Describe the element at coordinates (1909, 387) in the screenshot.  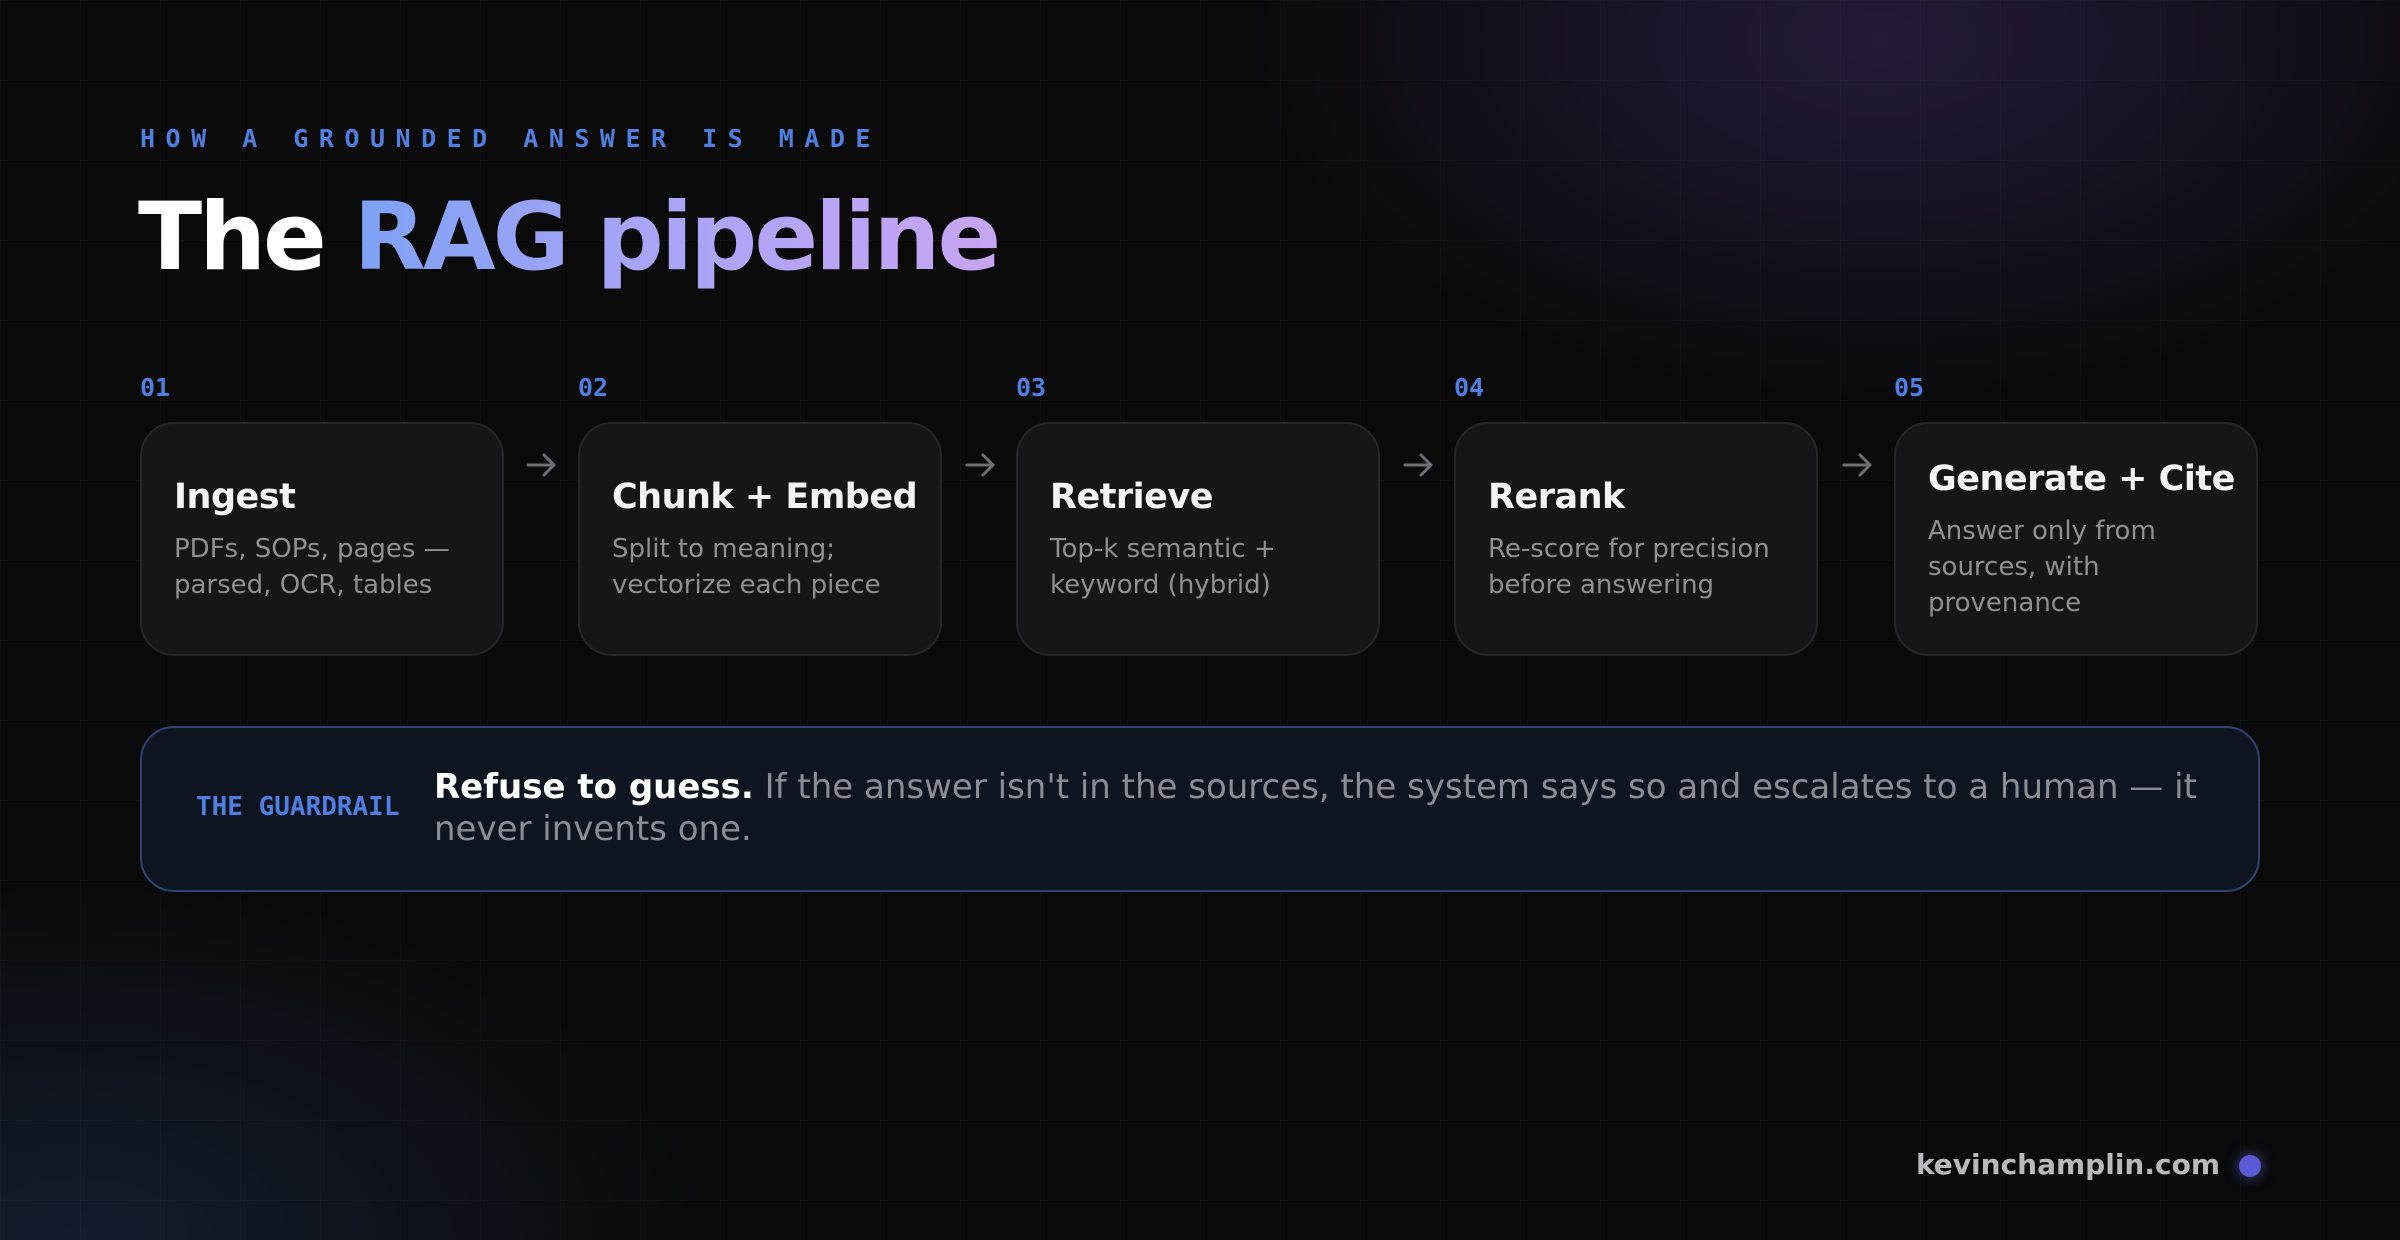
I see `step-number-5: 05` at that location.